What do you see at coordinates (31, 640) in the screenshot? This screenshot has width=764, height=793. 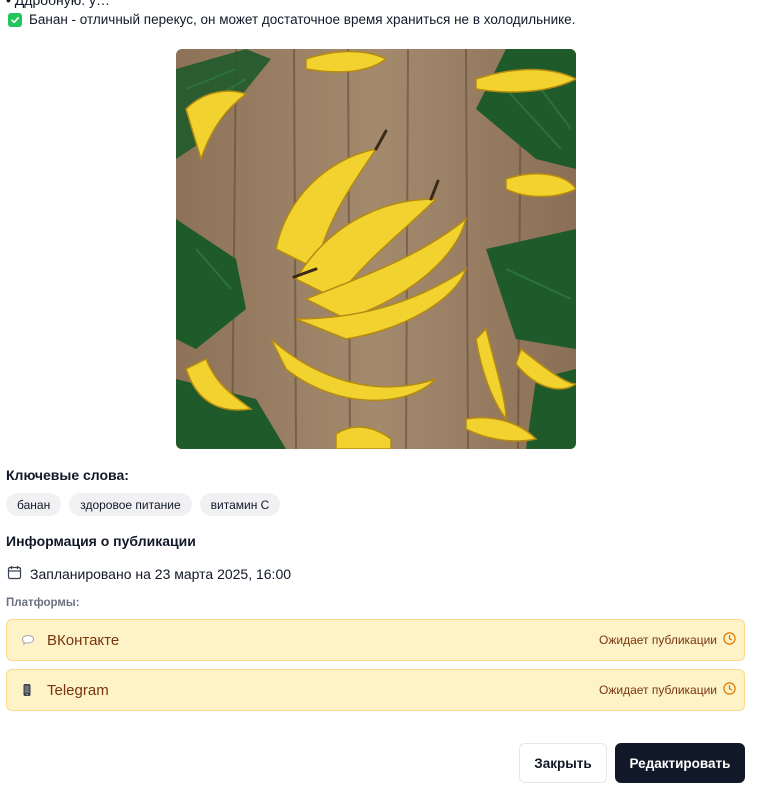 I see `speech-bubble-icon` at bounding box center [31, 640].